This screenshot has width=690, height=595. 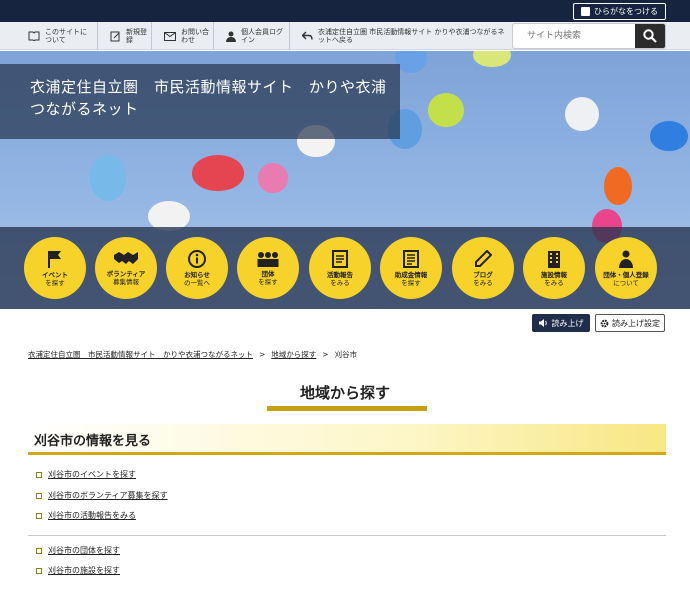 What do you see at coordinates (542, 323) in the screenshot?
I see `speaker-icon` at bounding box center [542, 323].